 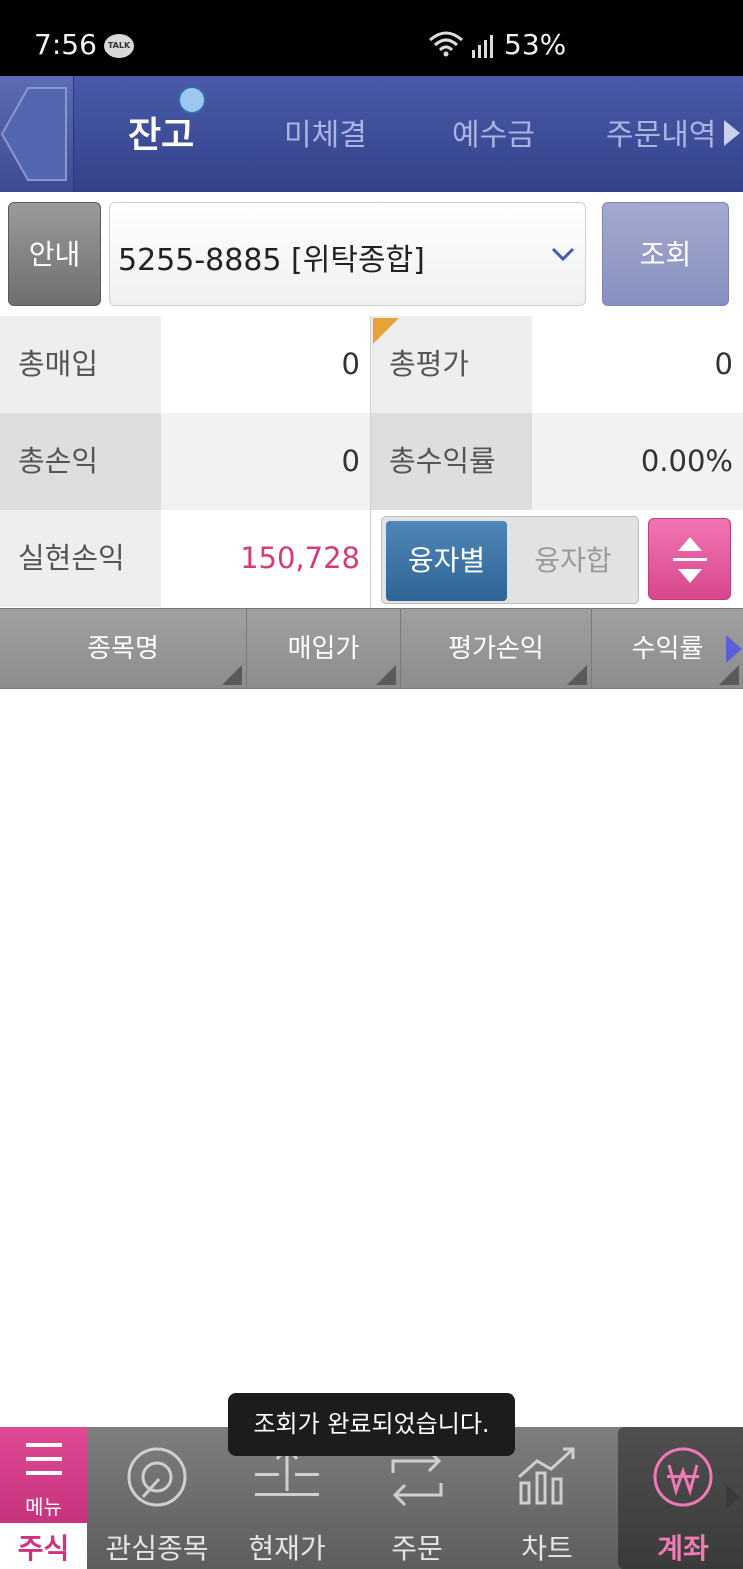 What do you see at coordinates (119, 46) in the screenshot?
I see `kakaotalk-icon: TALK` at bounding box center [119, 46].